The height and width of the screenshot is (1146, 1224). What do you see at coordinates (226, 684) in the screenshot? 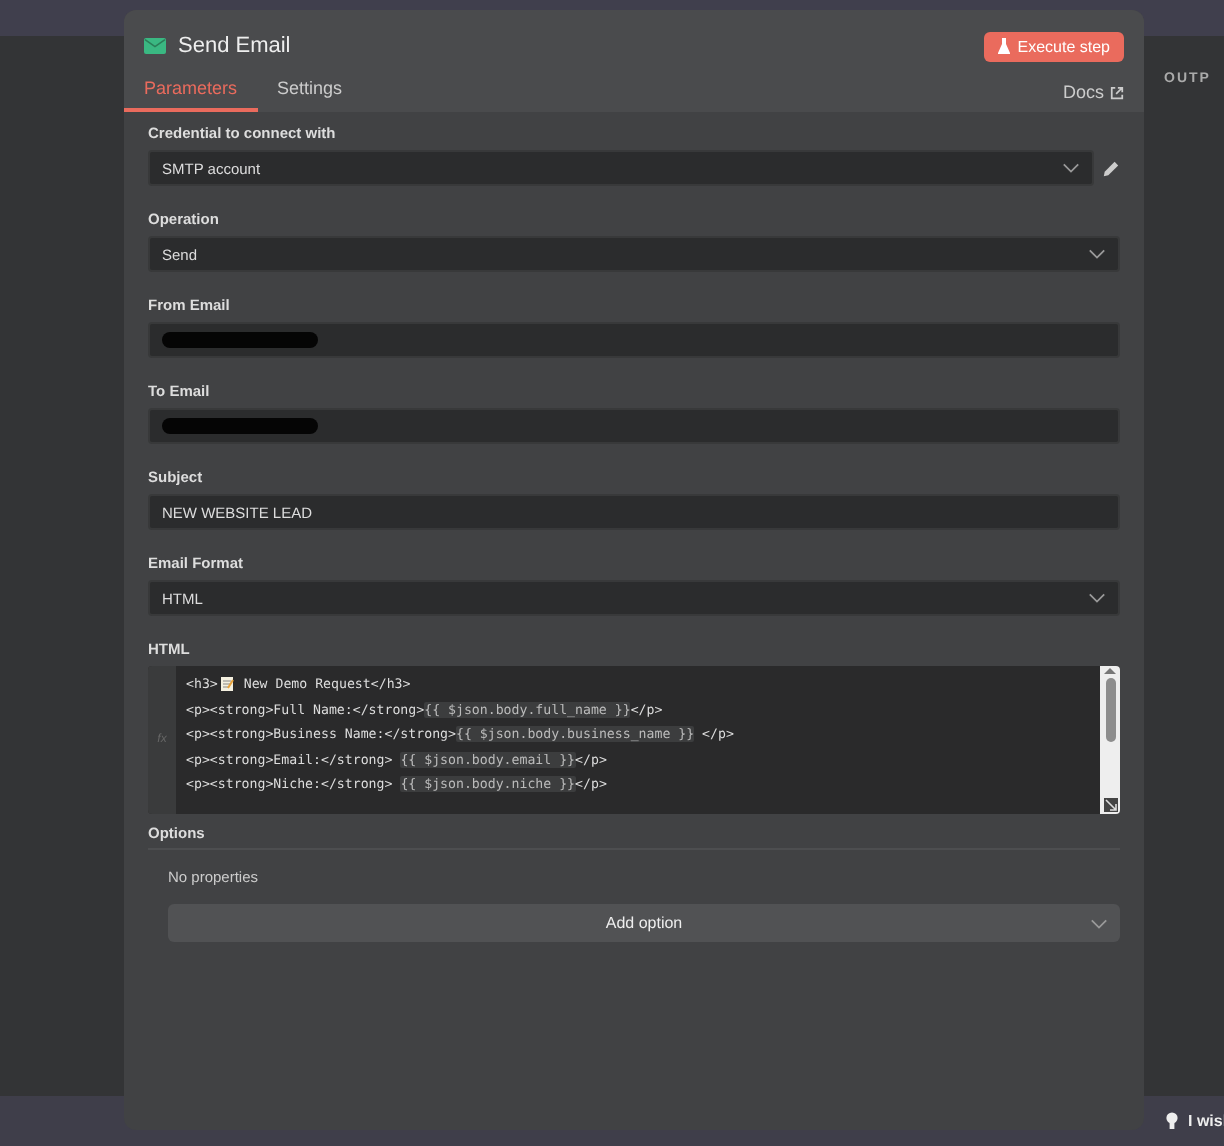
I see `memo-icon` at bounding box center [226, 684].